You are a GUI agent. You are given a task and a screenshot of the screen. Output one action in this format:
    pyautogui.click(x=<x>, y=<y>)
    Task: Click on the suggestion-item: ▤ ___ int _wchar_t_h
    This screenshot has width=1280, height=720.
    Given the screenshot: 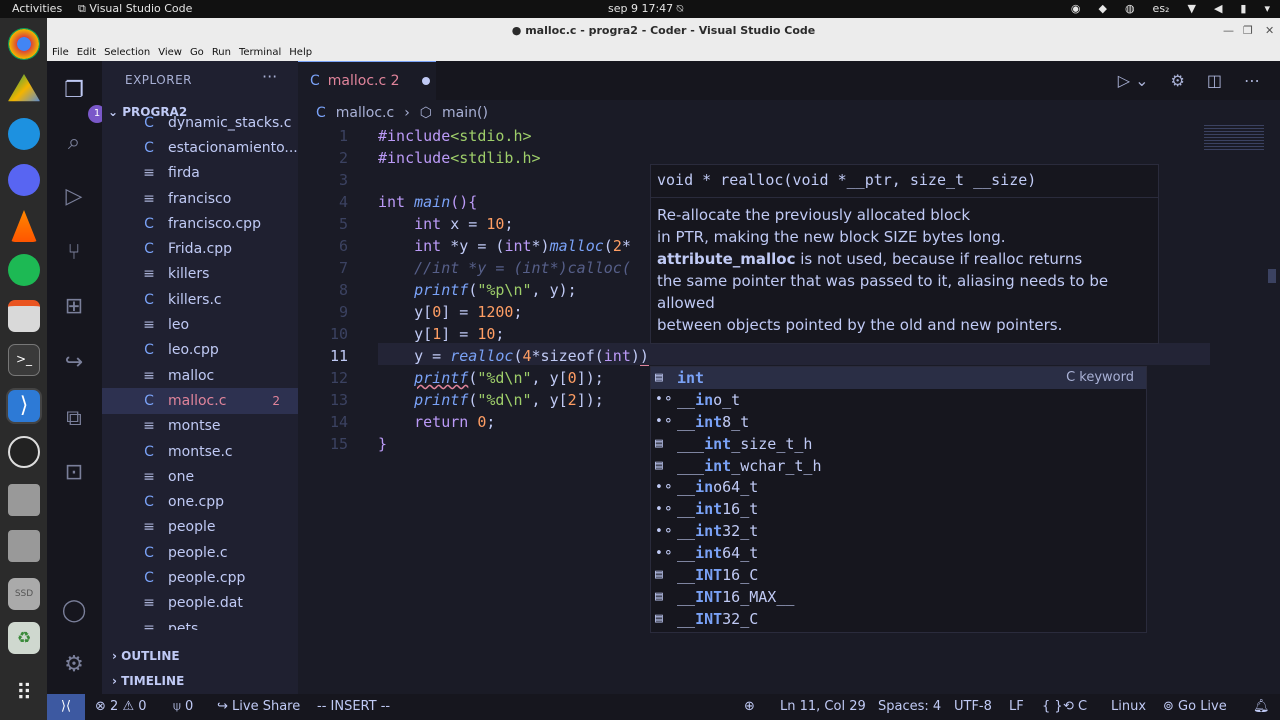 What is the action you would take?
    pyautogui.click(x=898, y=466)
    